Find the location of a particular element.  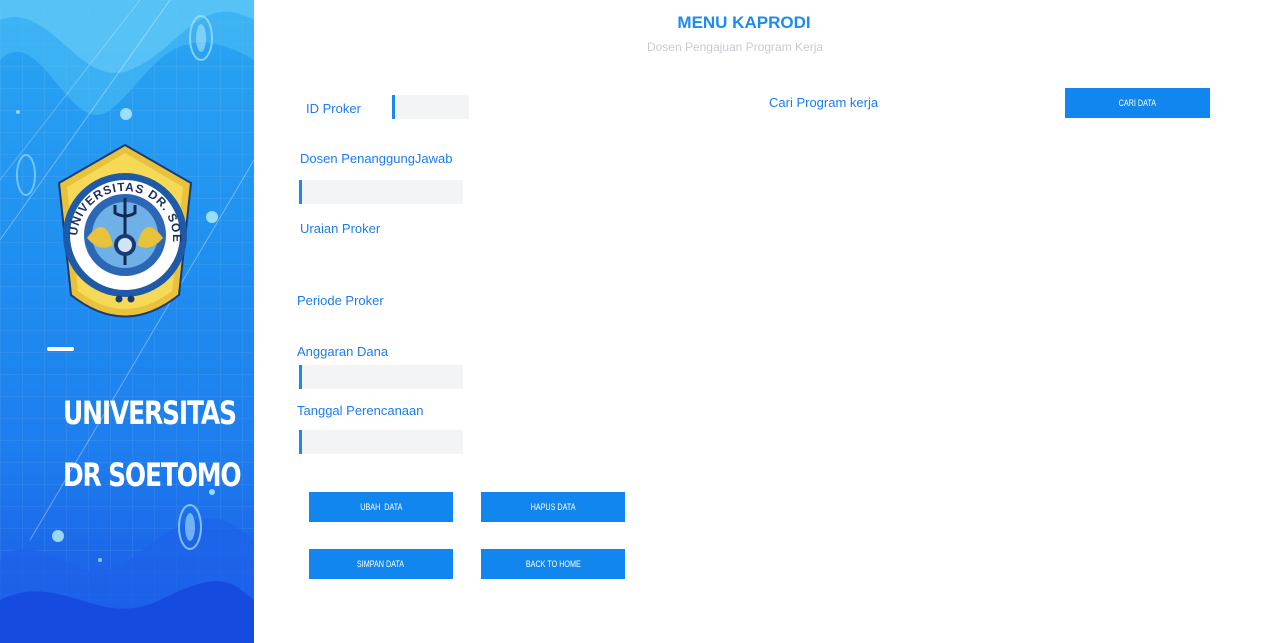

anggaran-label: Anggaran Dana is located at coordinates (343, 351).